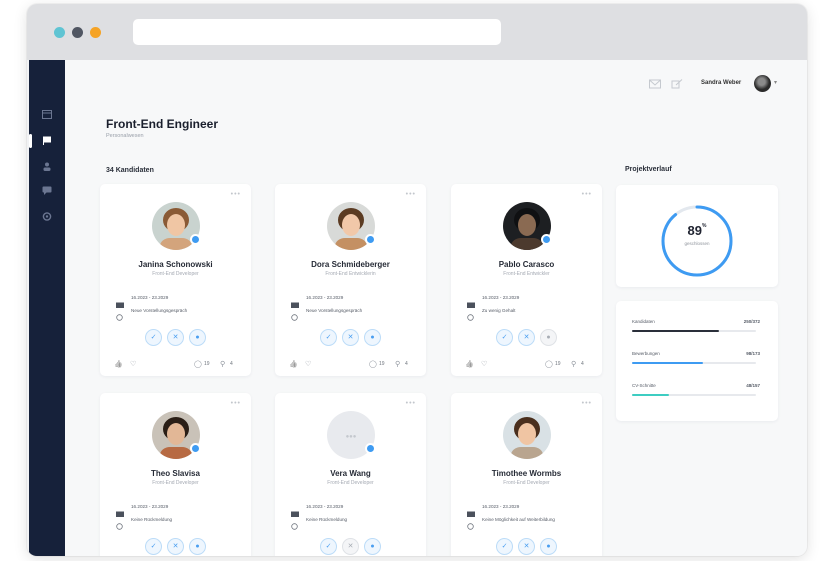  Describe the element at coordinates (694, 395) in the screenshot. I see `stat-bar-track` at that location.